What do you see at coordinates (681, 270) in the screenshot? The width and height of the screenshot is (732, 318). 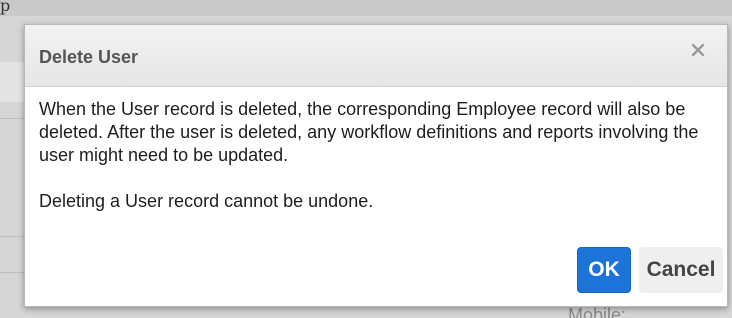 I see `cancel-button: Cancel` at bounding box center [681, 270].